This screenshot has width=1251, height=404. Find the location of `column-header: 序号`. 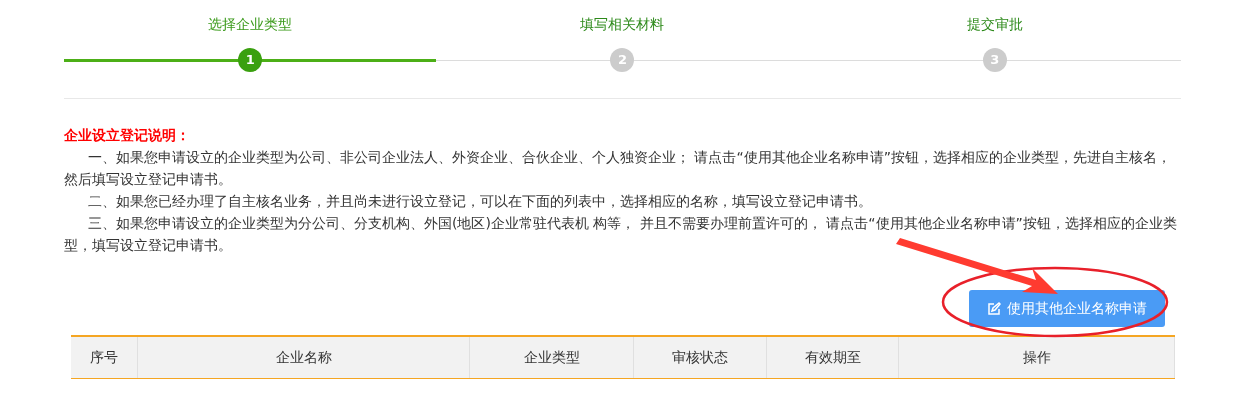

column-header: 序号 is located at coordinates (104, 357).